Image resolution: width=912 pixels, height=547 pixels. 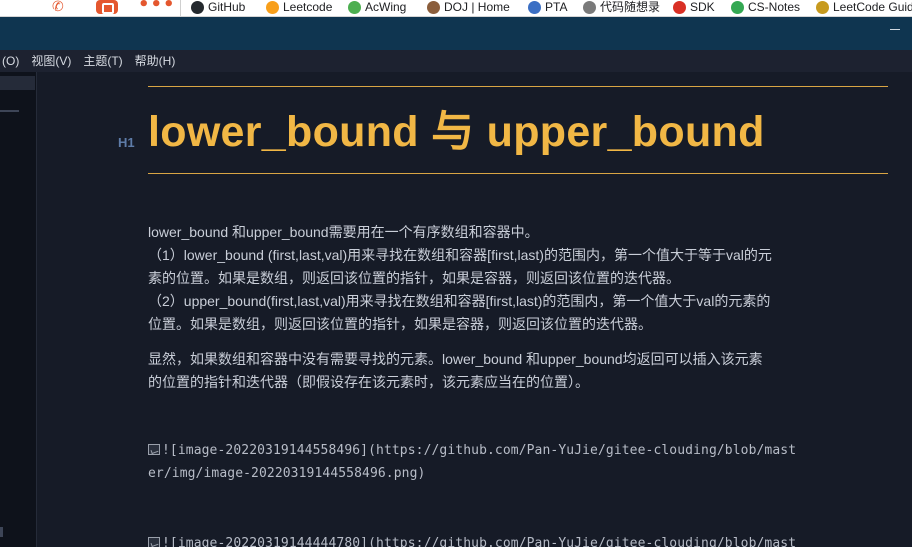 I want to click on page-title: lower_bound 与 upper_bound, so click(x=456, y=132).